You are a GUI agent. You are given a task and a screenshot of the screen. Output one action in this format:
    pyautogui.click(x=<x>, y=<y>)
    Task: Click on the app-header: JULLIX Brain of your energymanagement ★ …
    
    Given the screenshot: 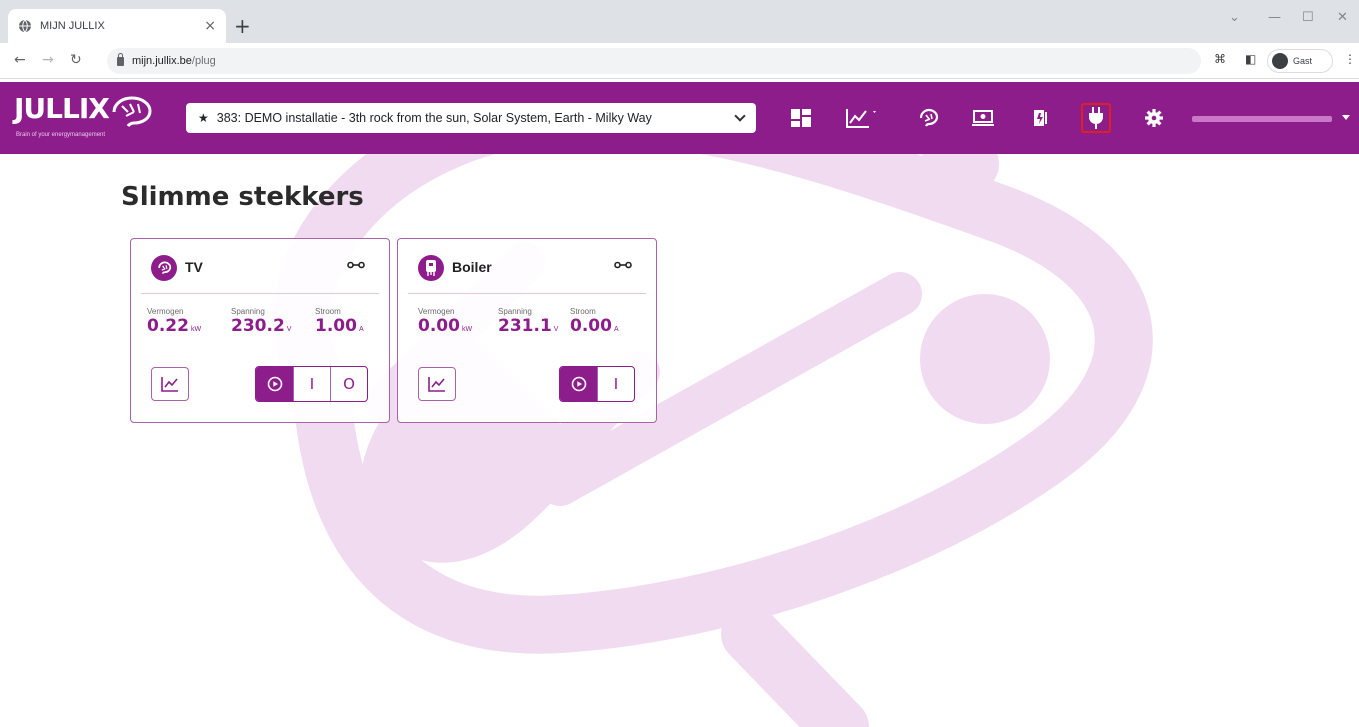 What is the action you would take?
    pyautogui.click(x=679, y=118)
    